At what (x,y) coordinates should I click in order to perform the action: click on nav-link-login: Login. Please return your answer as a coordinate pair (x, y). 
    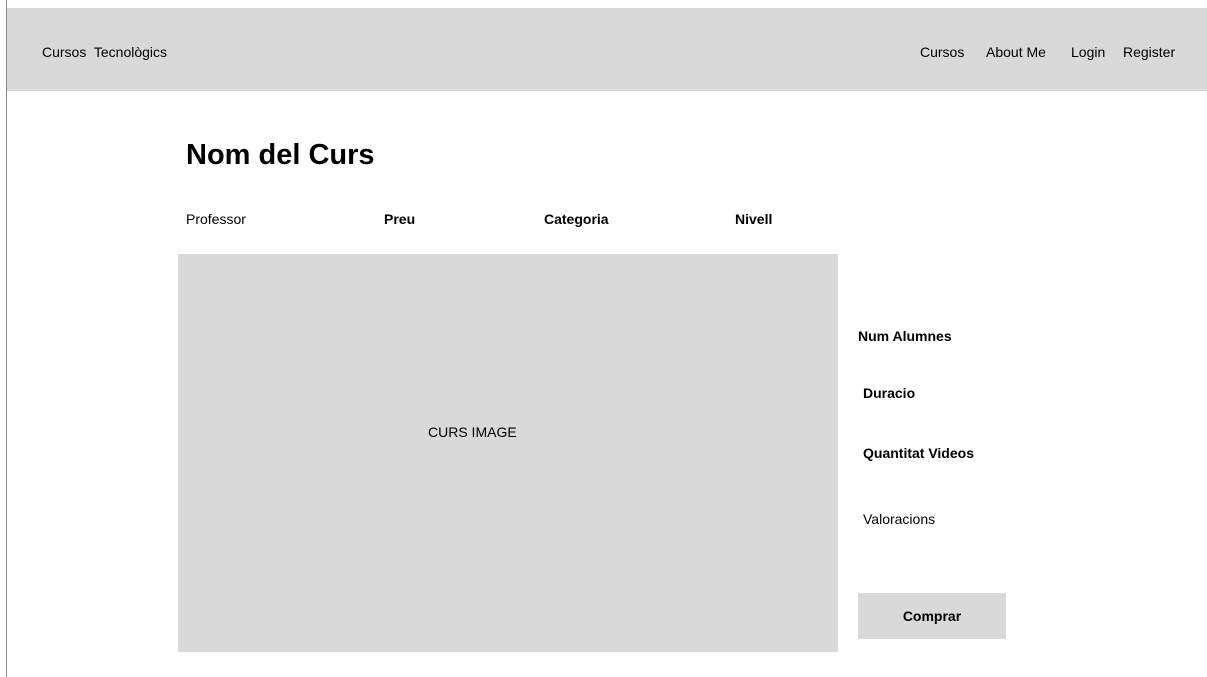
    Looking at the image, I should click on (1088, 52).